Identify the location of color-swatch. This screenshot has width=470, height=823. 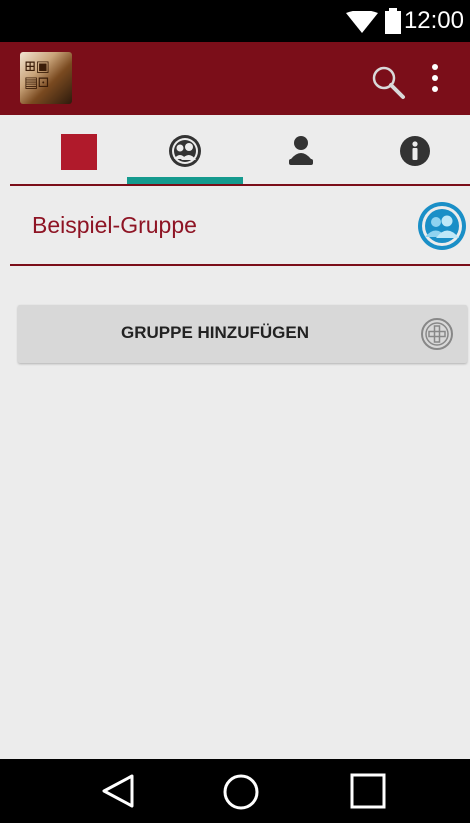
(79, 152).